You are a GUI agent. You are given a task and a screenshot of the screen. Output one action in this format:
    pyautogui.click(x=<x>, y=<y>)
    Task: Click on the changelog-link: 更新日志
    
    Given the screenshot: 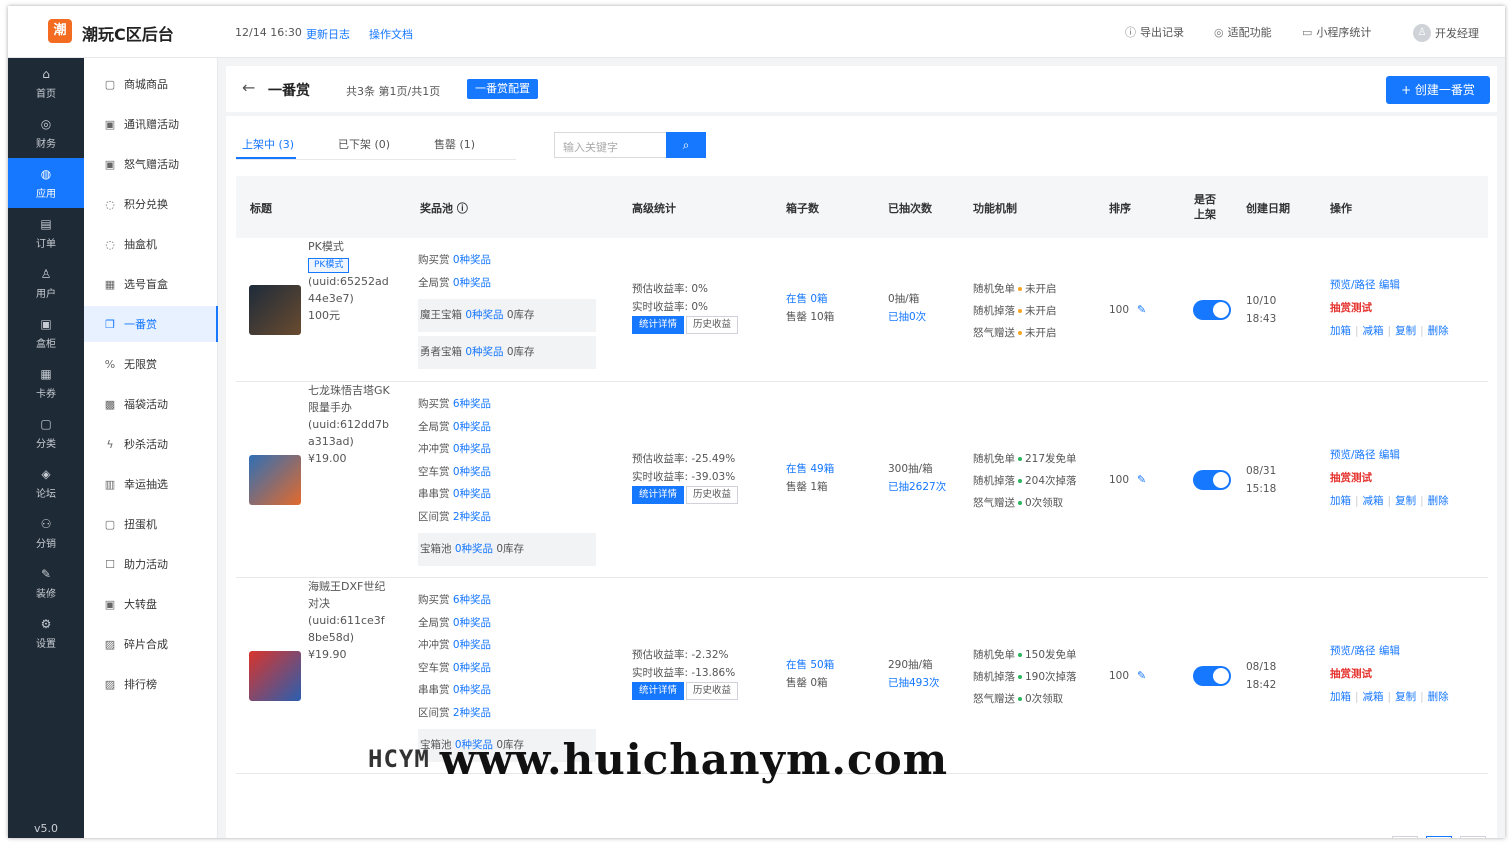 What is the action you would take?
    pyautogui.click(x=328, y=34)
    